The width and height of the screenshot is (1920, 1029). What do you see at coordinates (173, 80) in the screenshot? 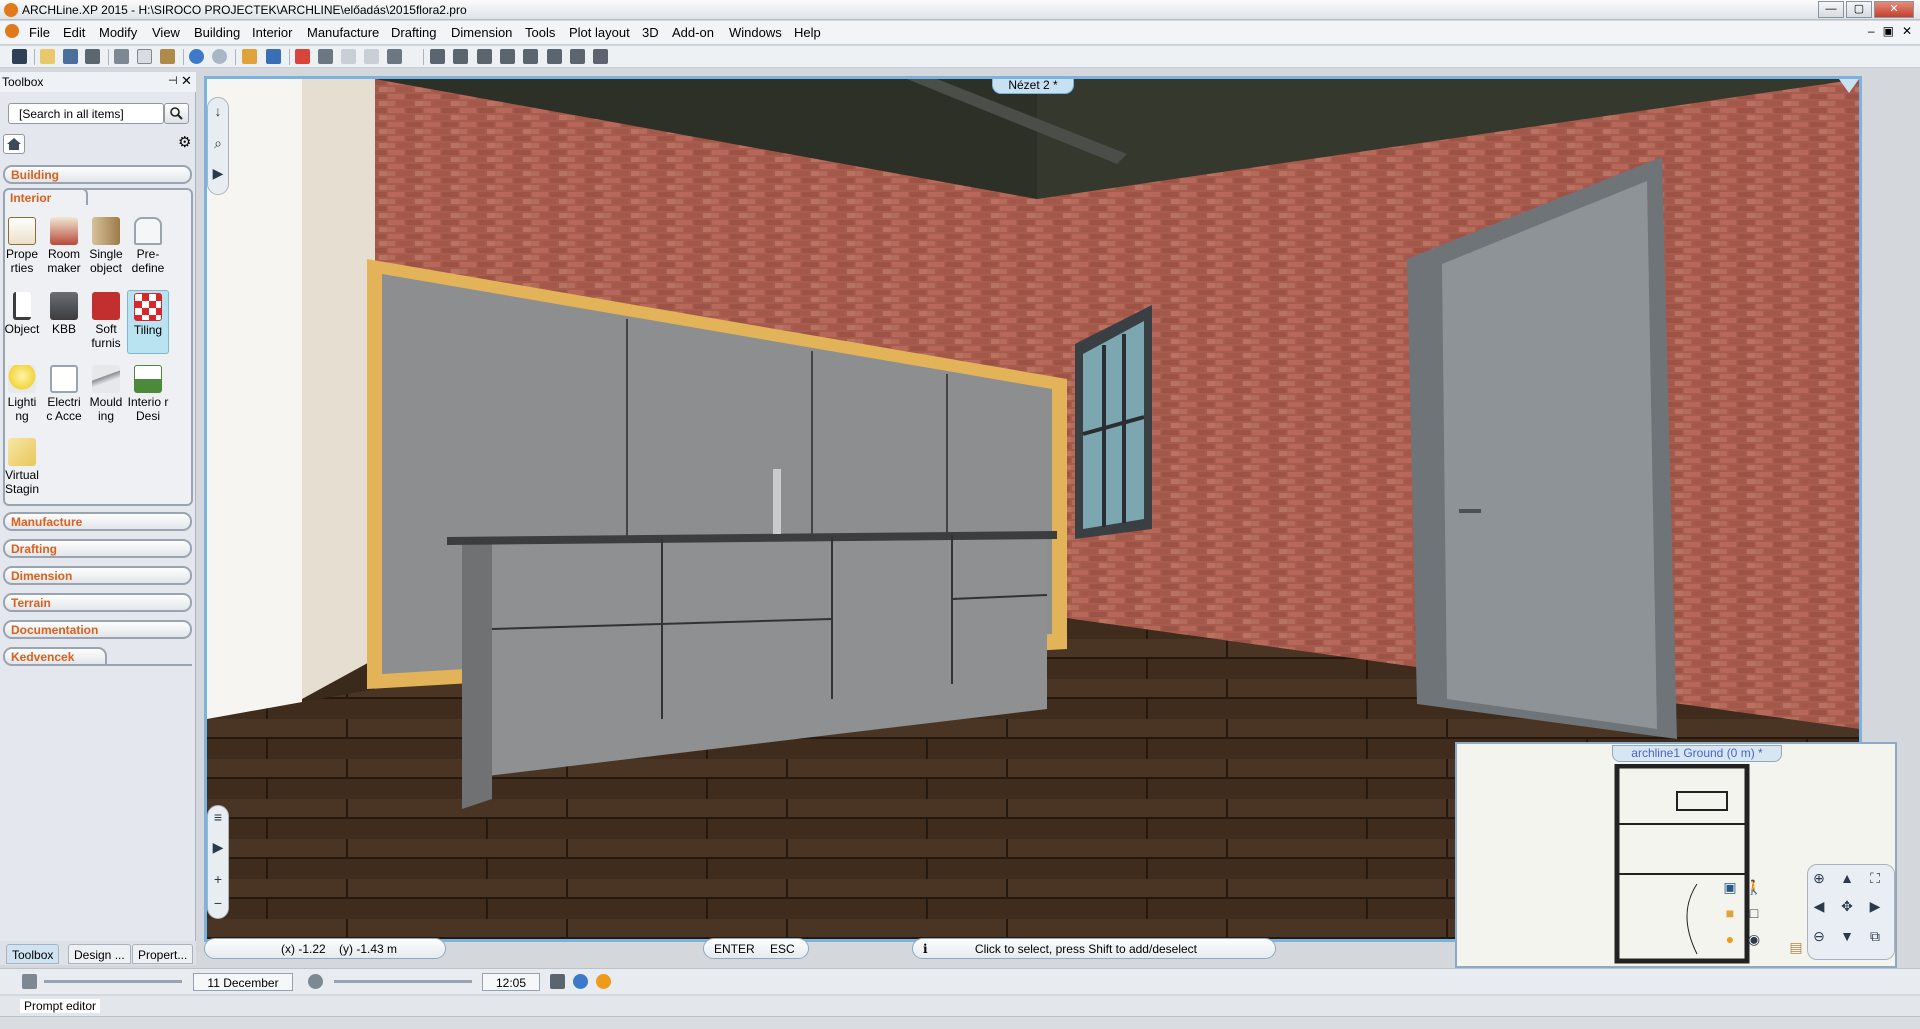
I see `pin-icon: ⊣` at bounding box center [173, 80].